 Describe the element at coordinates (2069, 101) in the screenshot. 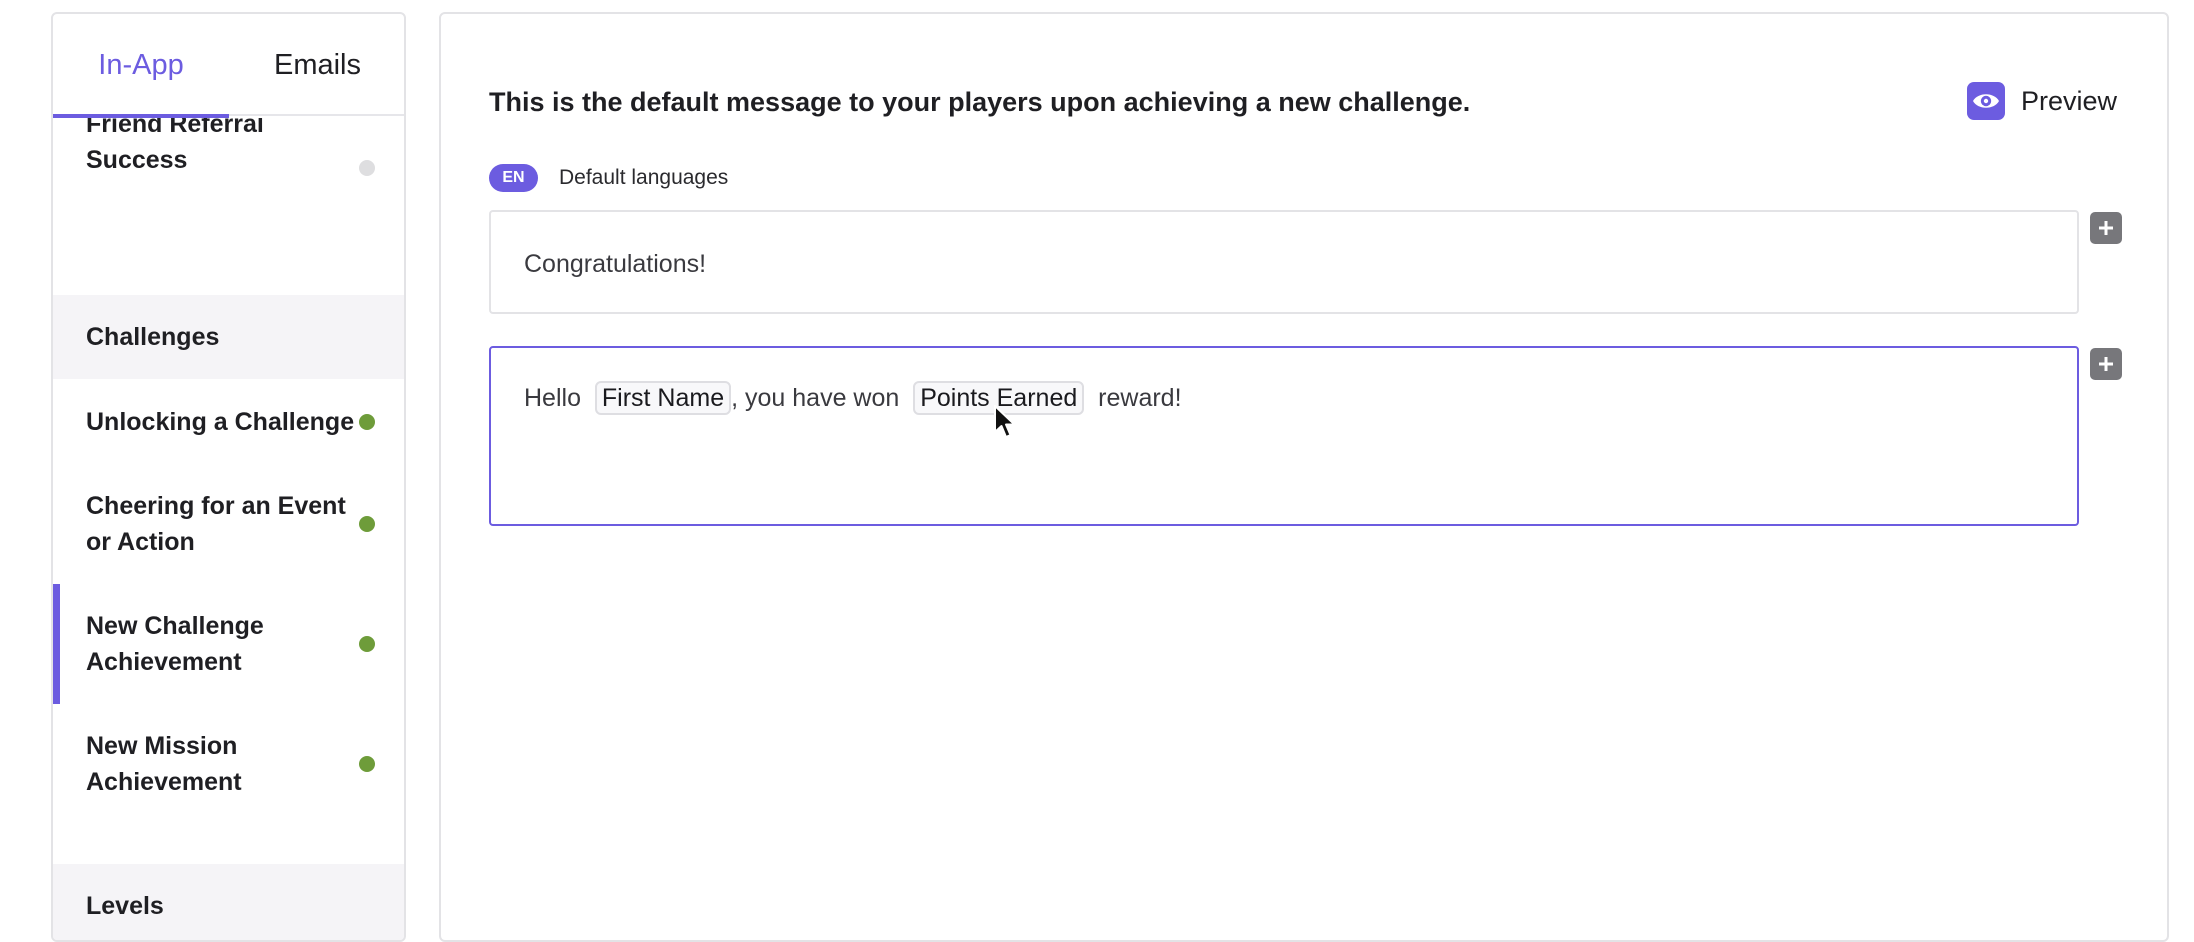

I see `preview-label: Preview` at that location.